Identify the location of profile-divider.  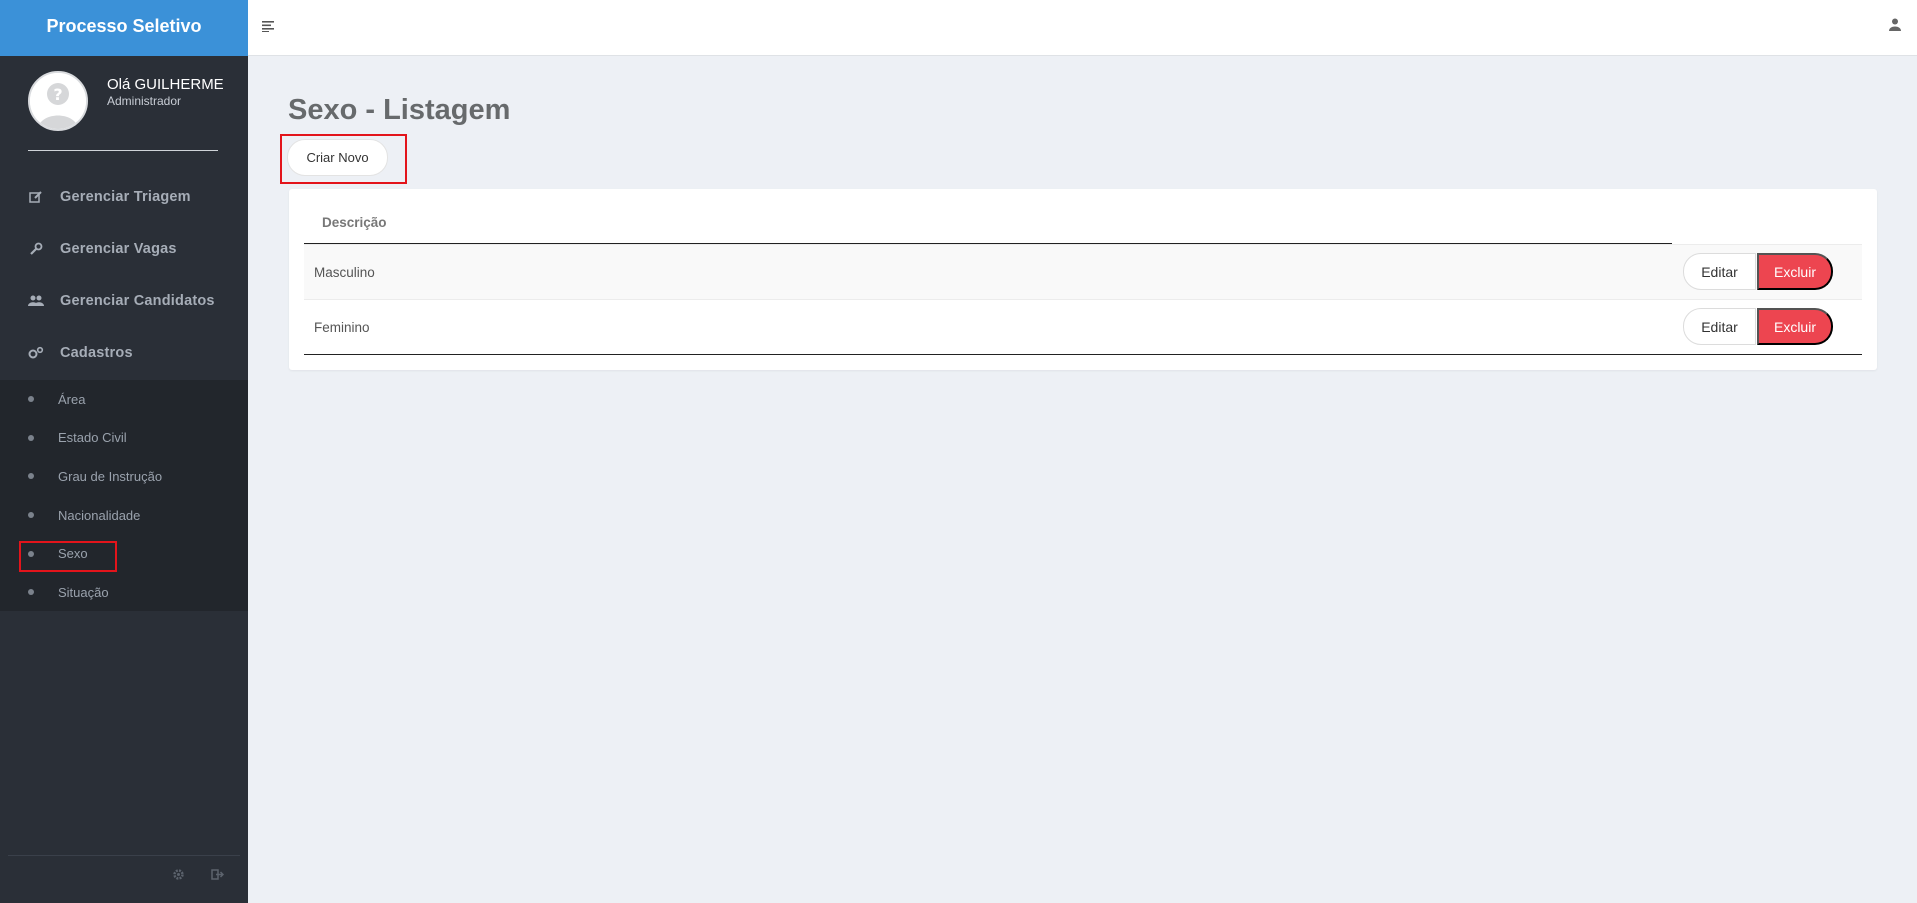
(123, 150).